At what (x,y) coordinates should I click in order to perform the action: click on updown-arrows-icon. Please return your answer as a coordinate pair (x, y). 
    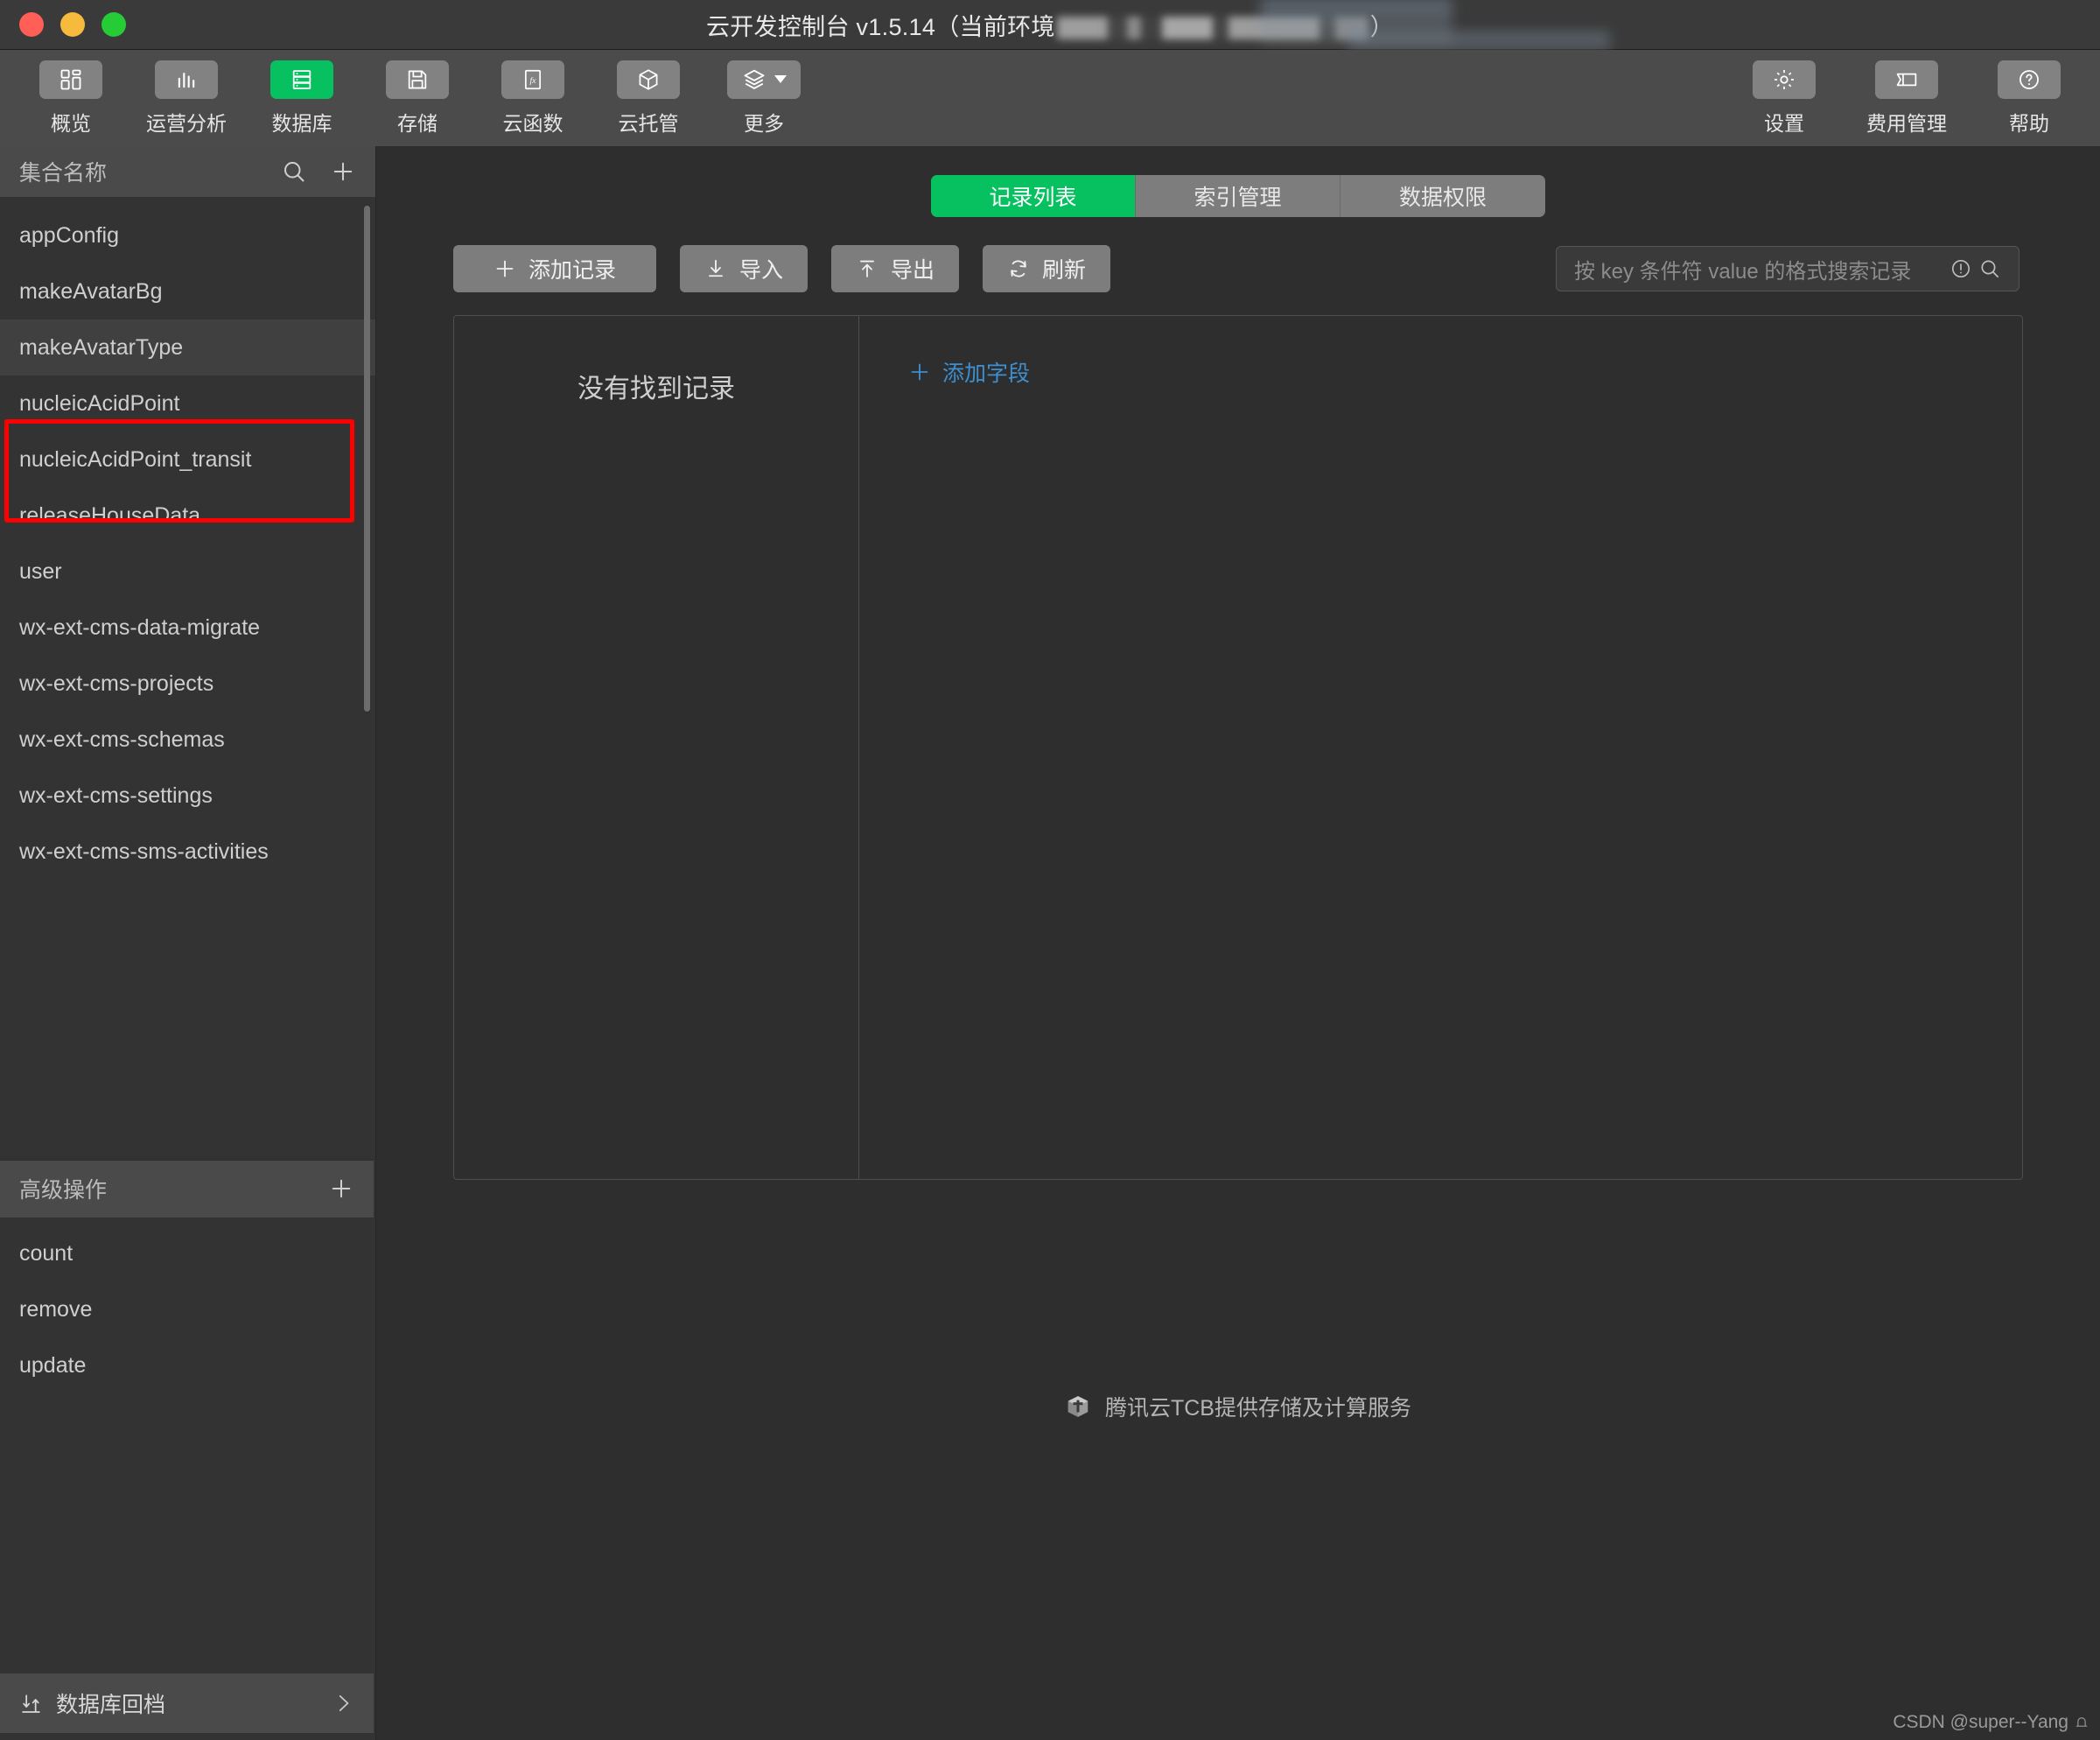
    Looking at the image, I should click on (31, 1703).